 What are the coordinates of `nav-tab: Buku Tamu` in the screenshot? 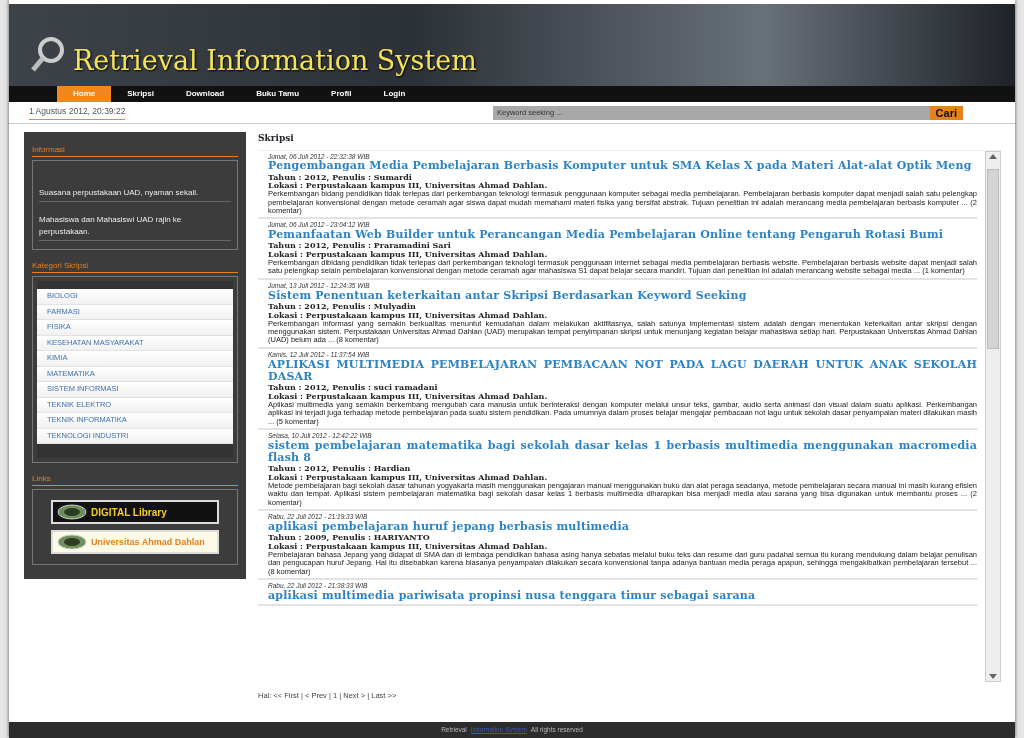 It's located at (278, 94).